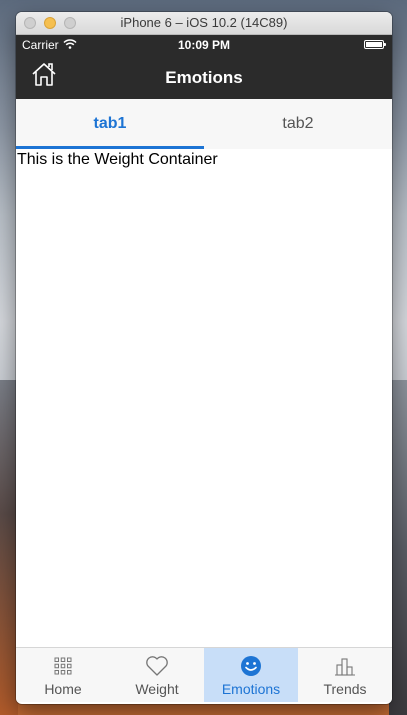 This screenshot has width=407, height=715. I want to click on segment-tabs: tab1 tab2, so click(204, 124).